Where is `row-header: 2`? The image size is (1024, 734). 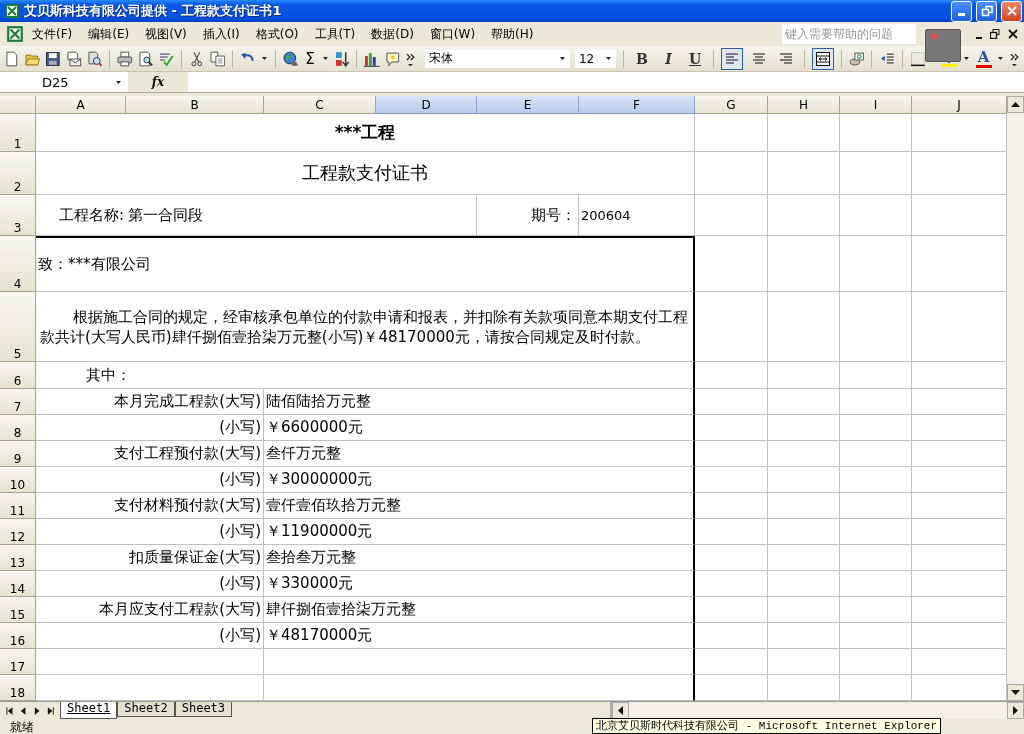 row-header: 2 is located at coordinates (18, 173).